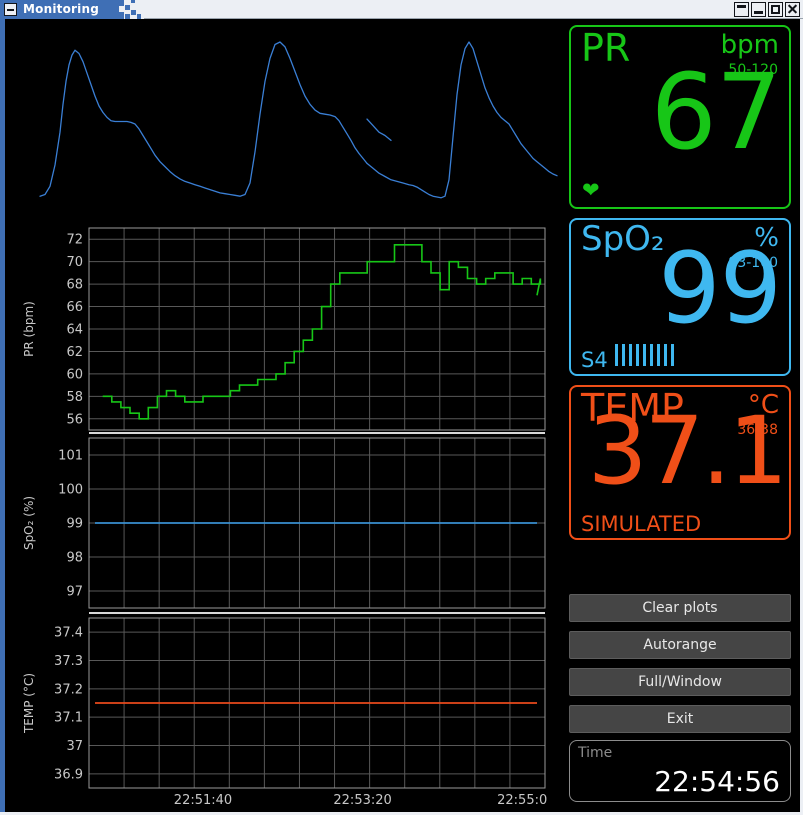 The height and width of the screenshot is (815, 803). I want to click on axis-tick-label: 37.3, so click(68, 661).